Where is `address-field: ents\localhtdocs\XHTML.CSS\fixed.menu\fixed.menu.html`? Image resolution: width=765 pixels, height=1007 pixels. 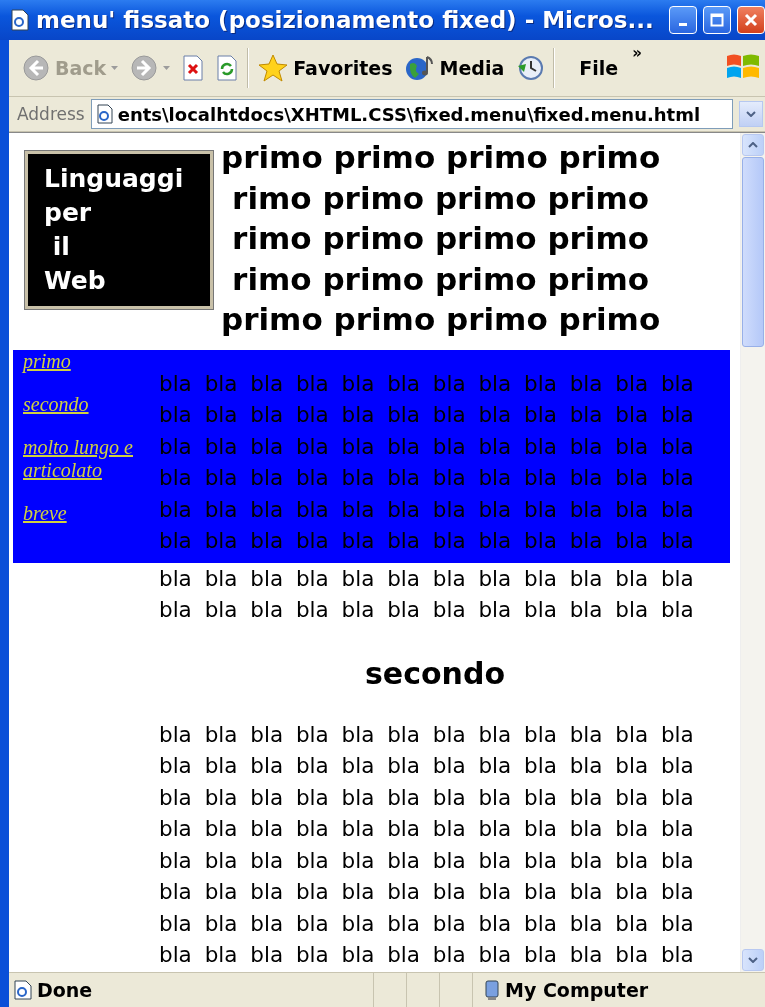 address-field: ents\localhtdocs\XHTML.CSS\fixed.menu\fixed.menu.html is located at coordinates (411, 114).